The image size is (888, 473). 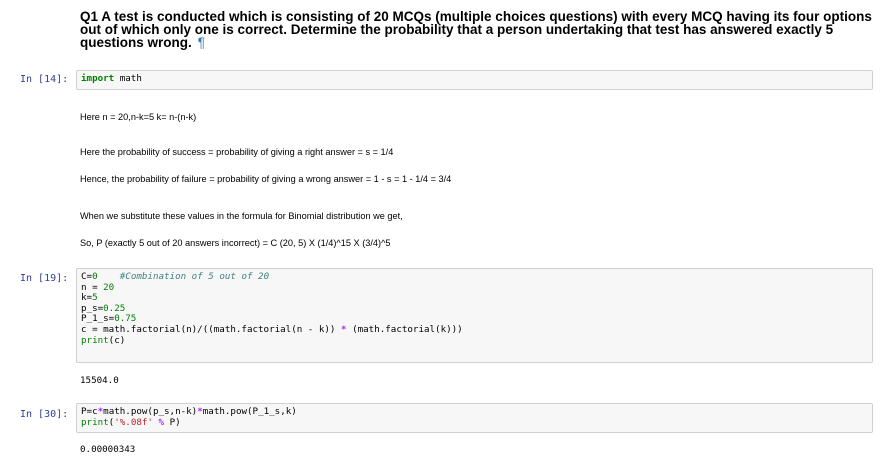 What do you see at coordinates (98, 319) in the screenshot?
I see `code-text: P_1_s=` at bounding box center [98, 319].